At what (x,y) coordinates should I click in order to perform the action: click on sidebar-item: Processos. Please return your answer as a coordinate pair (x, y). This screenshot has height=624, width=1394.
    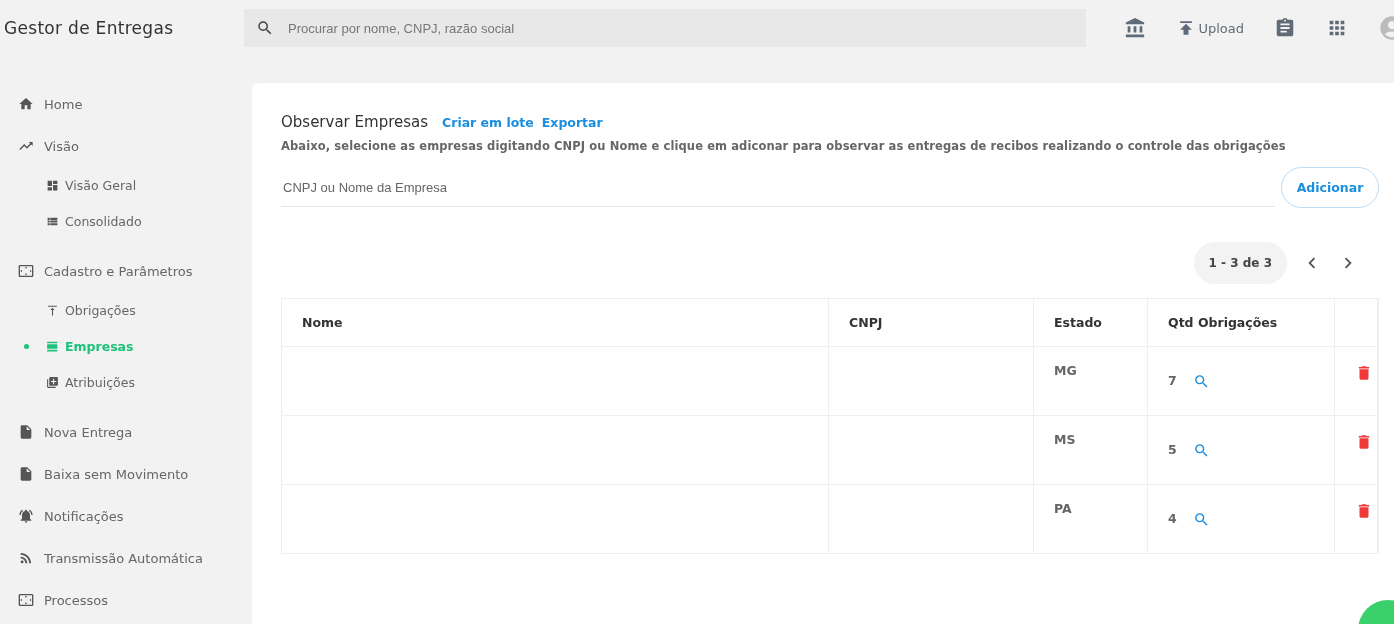
    Looking at the image, I should click on (126, 600).